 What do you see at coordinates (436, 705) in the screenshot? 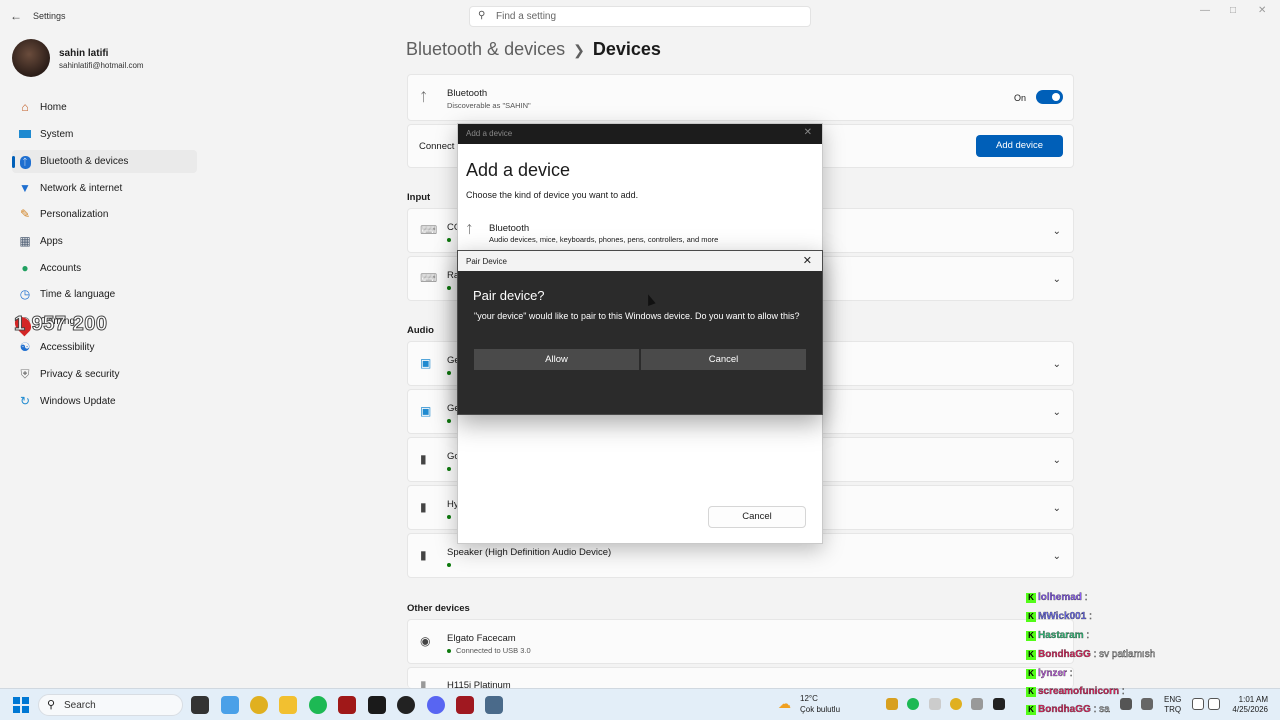
I see `discord-icon` at bounding box center [436, 705].